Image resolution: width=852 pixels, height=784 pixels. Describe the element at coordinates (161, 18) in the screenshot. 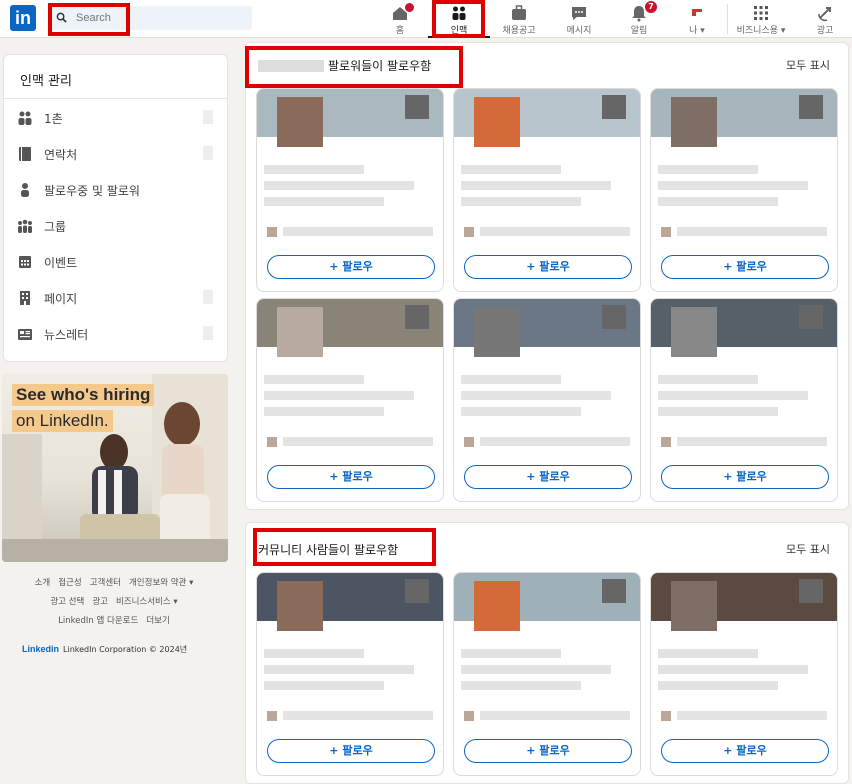

I see `search-input` at that location.